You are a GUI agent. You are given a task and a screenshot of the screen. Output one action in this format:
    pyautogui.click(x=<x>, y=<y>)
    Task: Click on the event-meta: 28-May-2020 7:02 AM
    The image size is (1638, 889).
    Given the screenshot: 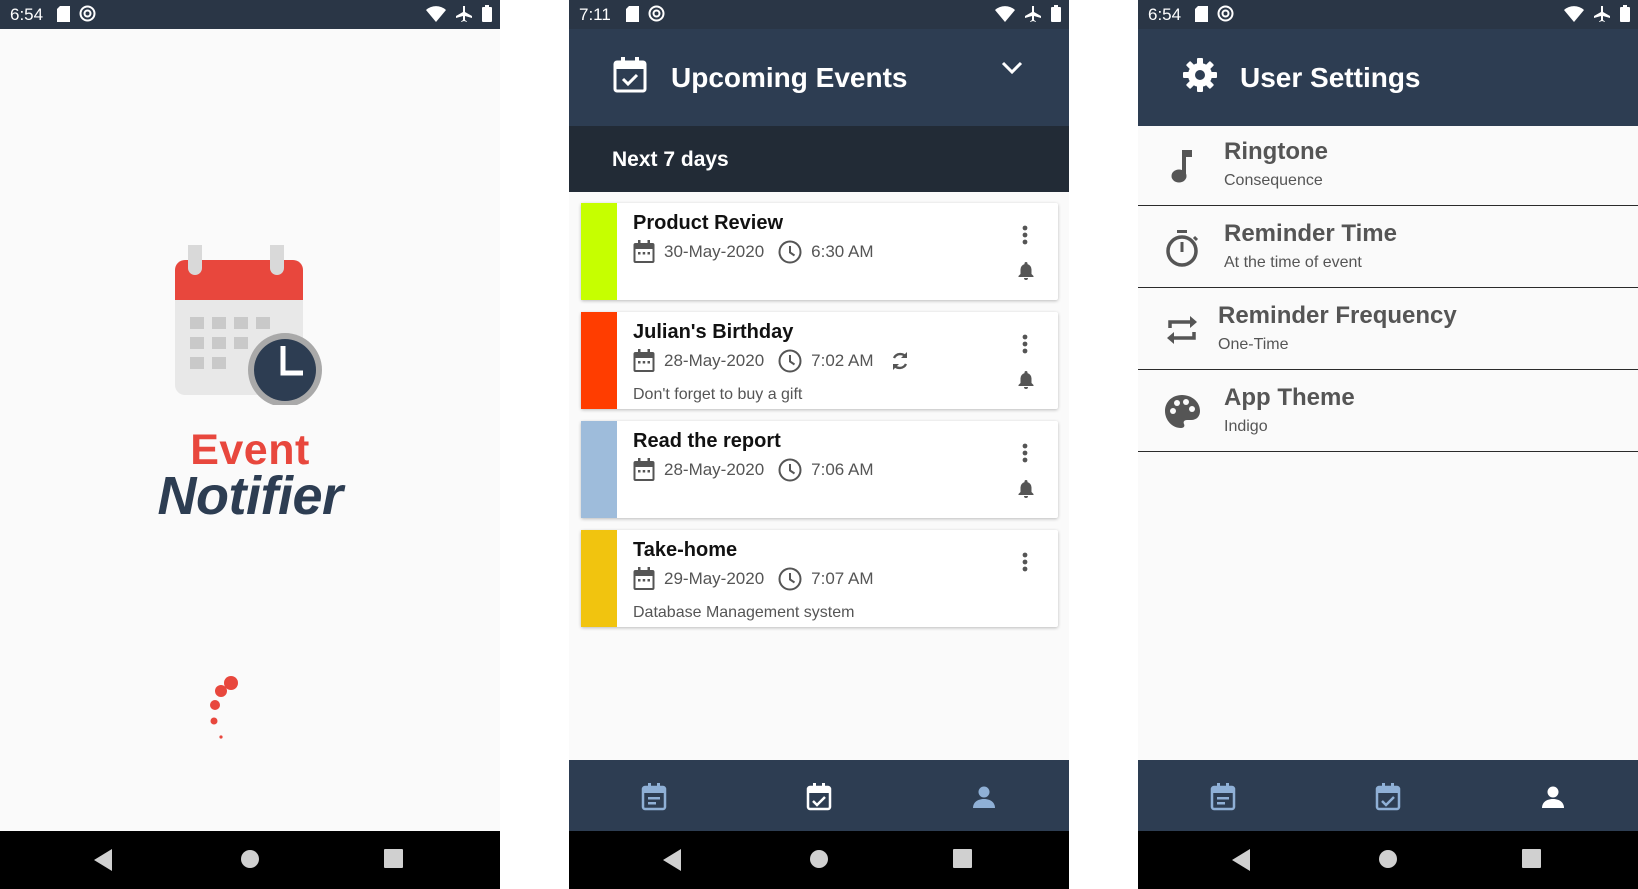 What is the action you would take?
    pyautogui.click(x=779, y=361)
    